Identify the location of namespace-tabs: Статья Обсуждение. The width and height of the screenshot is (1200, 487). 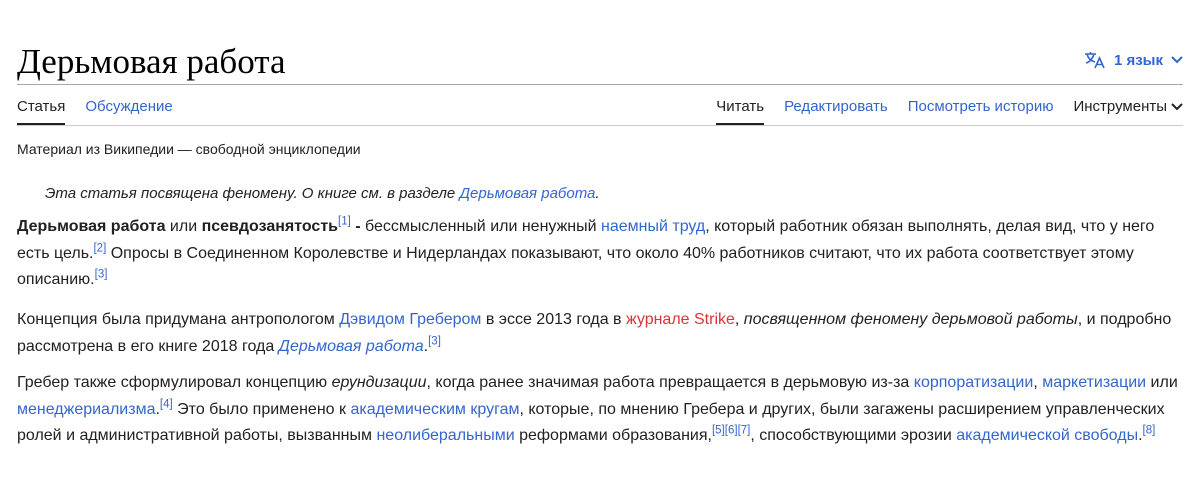
(95, 110).